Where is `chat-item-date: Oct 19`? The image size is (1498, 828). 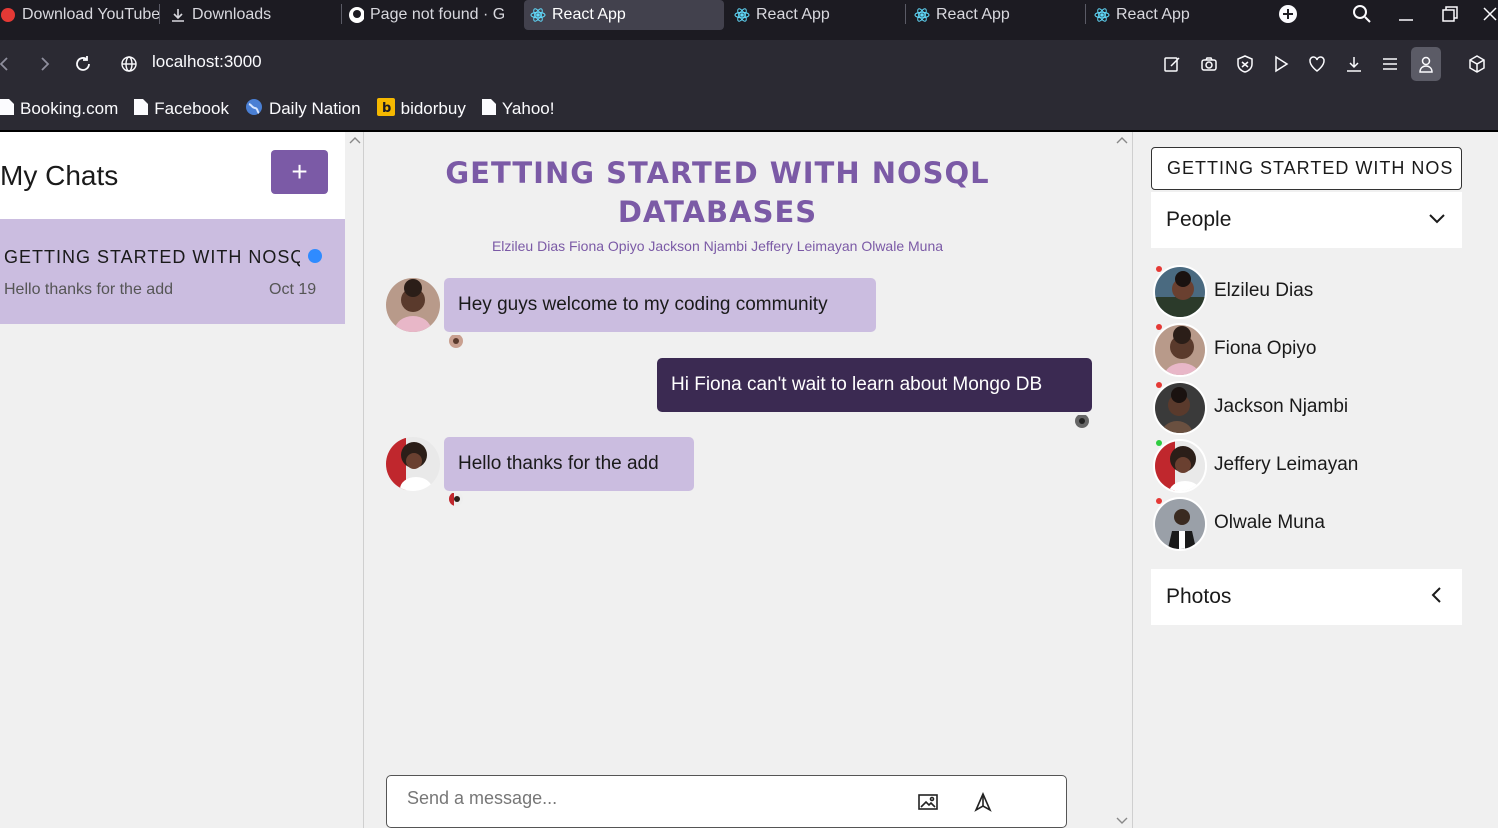
chat-item-date: Oct 19 is located at coordinates (293, 289).